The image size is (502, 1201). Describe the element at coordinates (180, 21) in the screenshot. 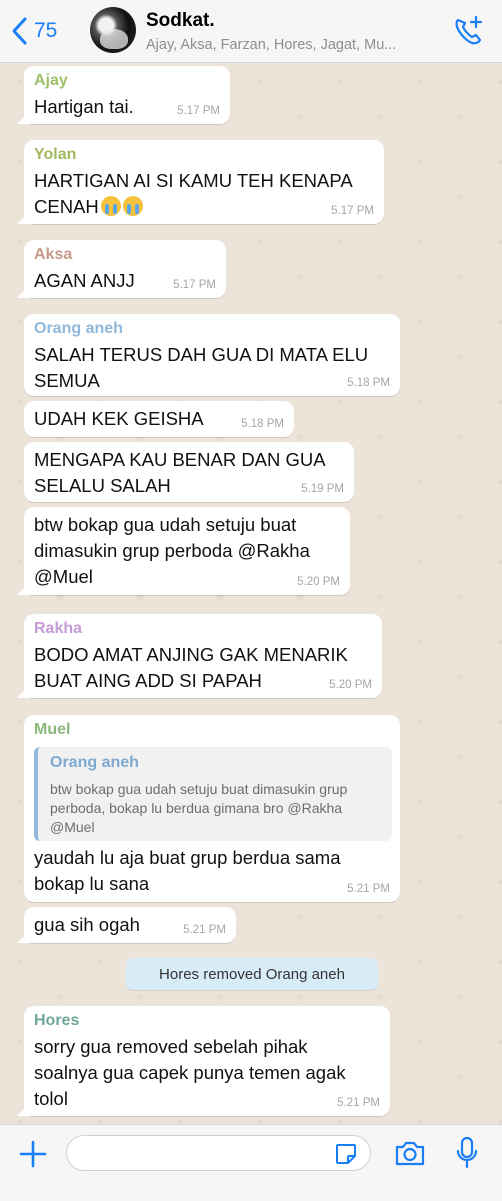

I see `group-title: Sodkat.` at that location.